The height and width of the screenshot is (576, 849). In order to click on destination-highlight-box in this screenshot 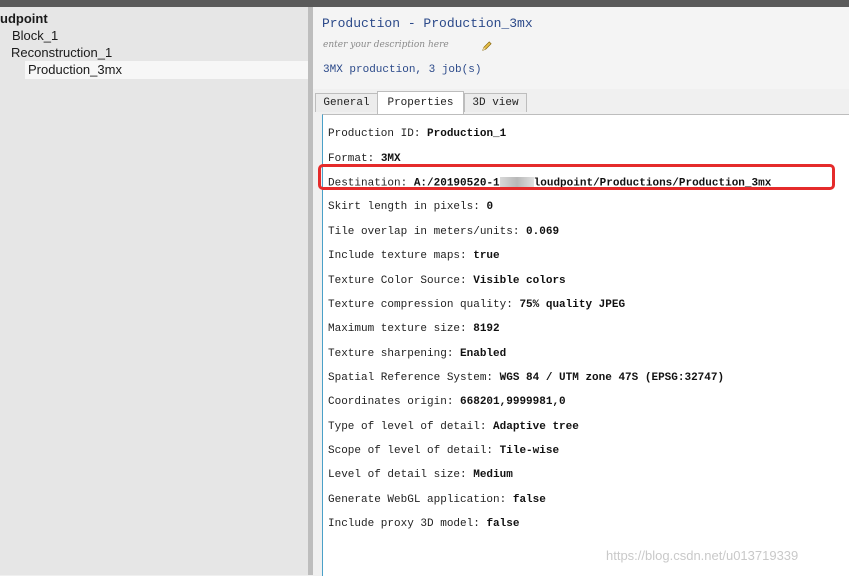, I will do `click(576, 177)`.